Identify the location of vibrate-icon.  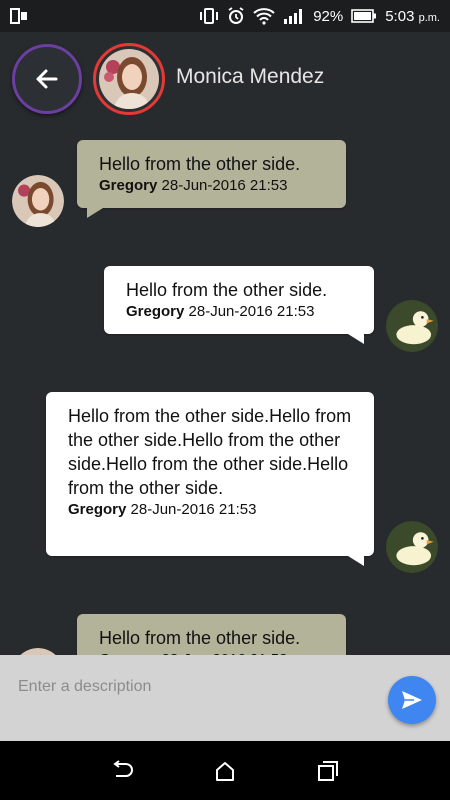
(209, 16).